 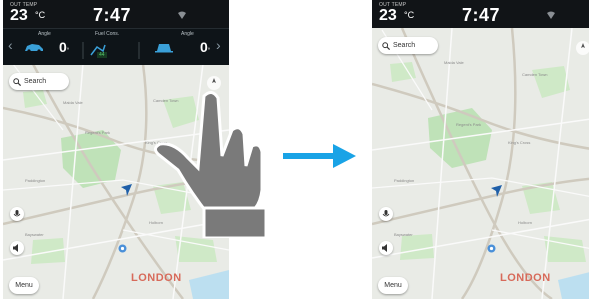 I want to click on poi-label: Holborn, so click(x=525, y=222).